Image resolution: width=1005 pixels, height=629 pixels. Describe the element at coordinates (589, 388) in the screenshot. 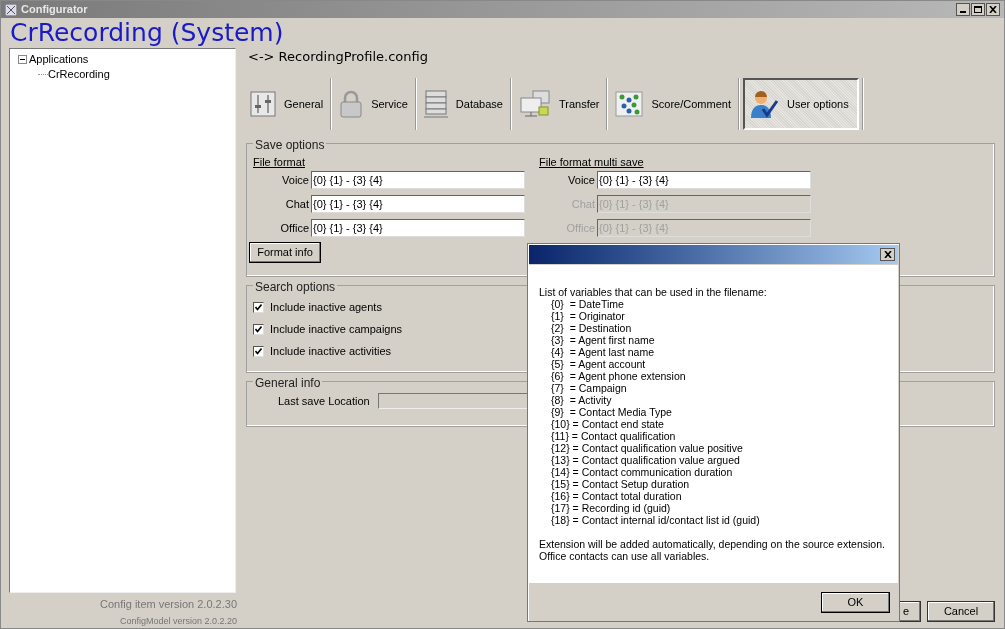

I see `variable-line: {7} = Campaign` at that location.